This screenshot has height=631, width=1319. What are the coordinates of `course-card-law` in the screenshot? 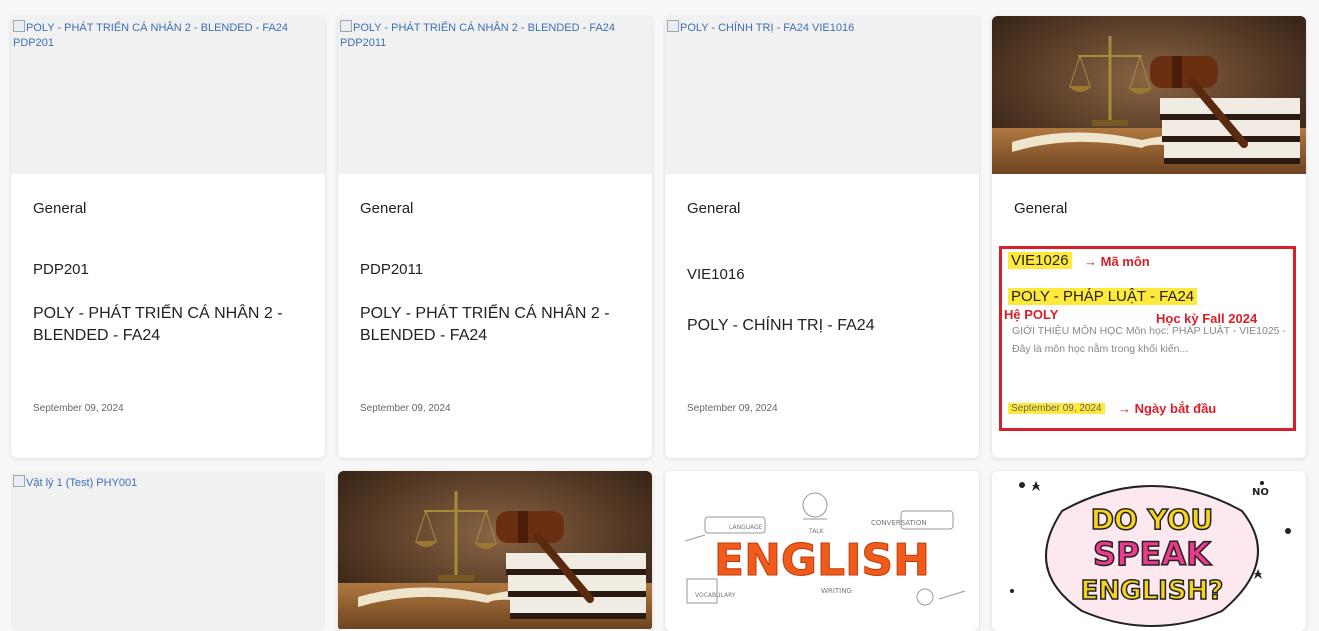 It's located at (495, 551).